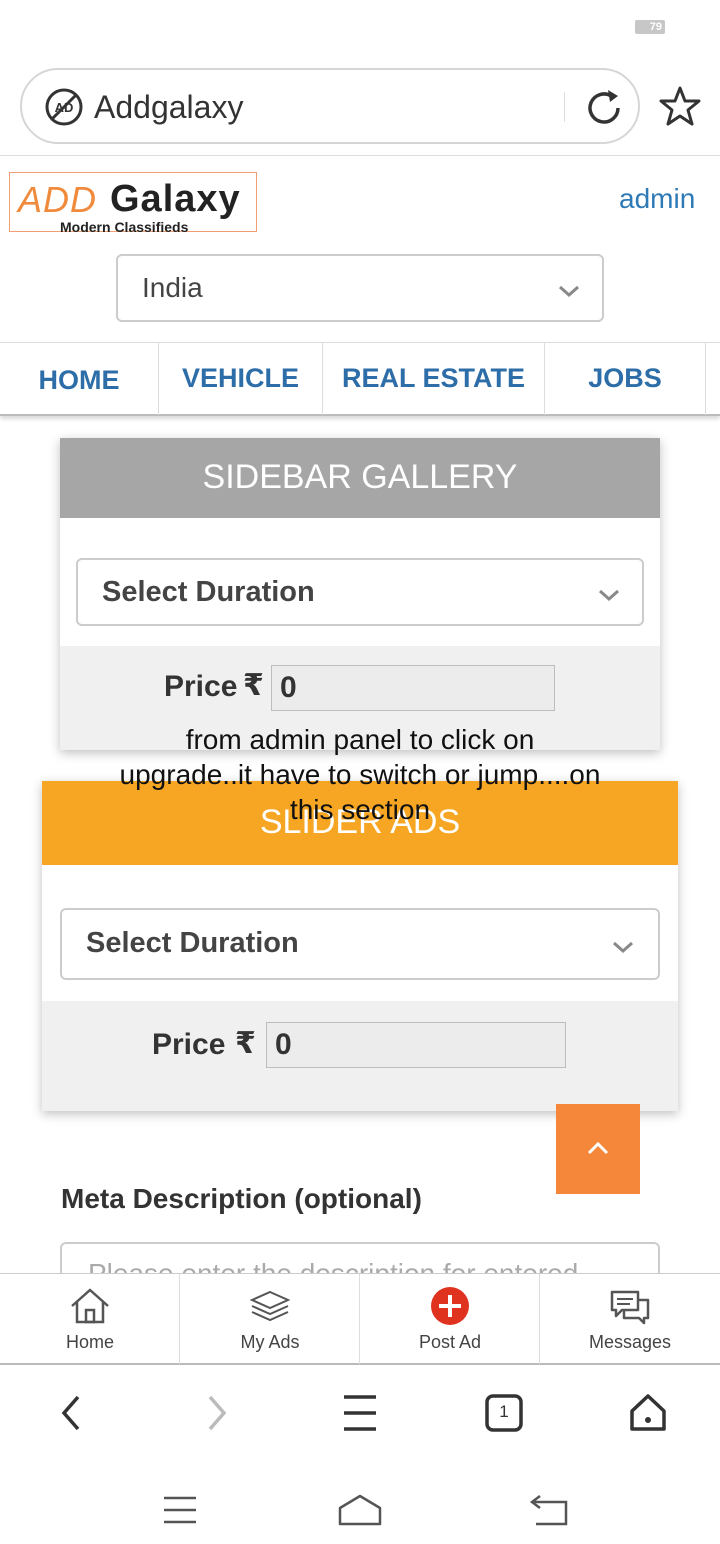 Image resolution: width=720 pixels, height=1544 pixels. Describe the element at coordinates (630, 1342) in the screenshot. I see `app-tab-label: Messages` at that location.